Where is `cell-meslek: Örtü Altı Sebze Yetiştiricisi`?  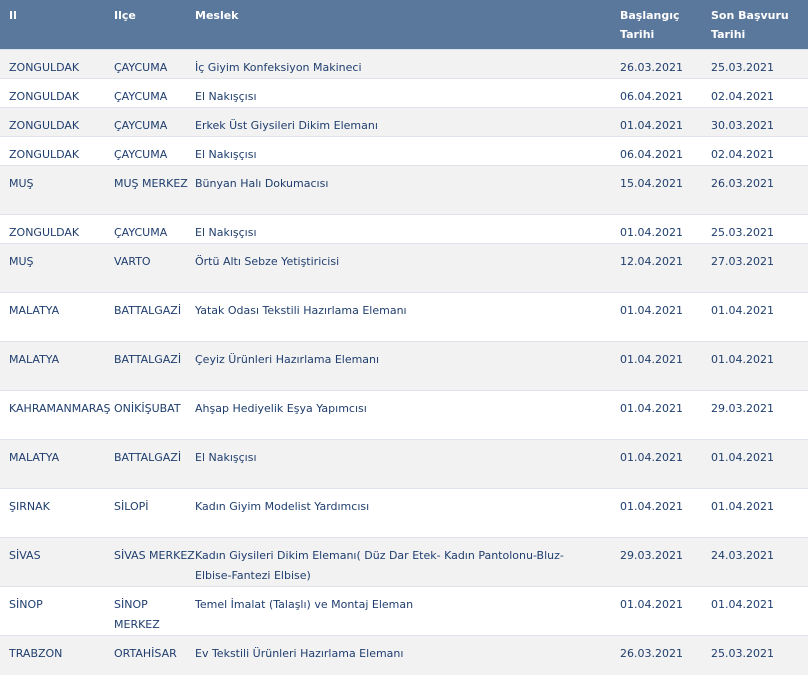 cell-meslek: Örtü Altı Sebze Yetiştiricisi is located at coordinates (407, 267).